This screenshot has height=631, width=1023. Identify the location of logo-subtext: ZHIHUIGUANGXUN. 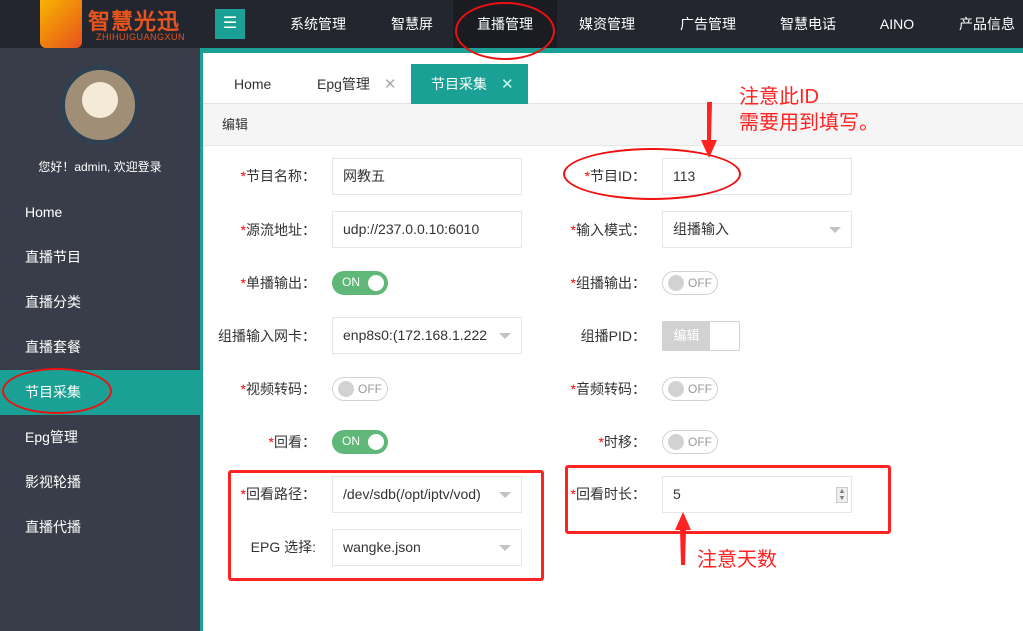
(141, 37).